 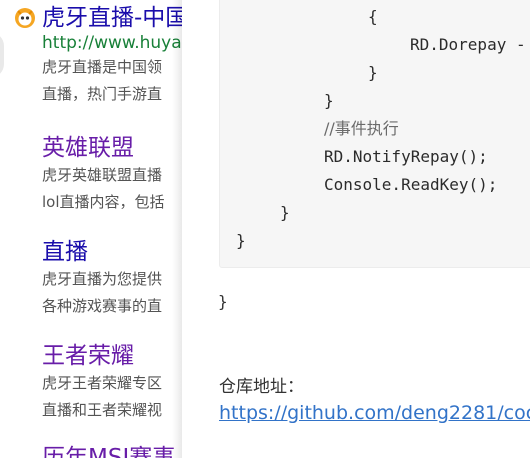 What do you see at coordinates (406, 156) in the screenshot?
I see `code-line: RD.NotifyRepay();` at bounding box center [406, 156].